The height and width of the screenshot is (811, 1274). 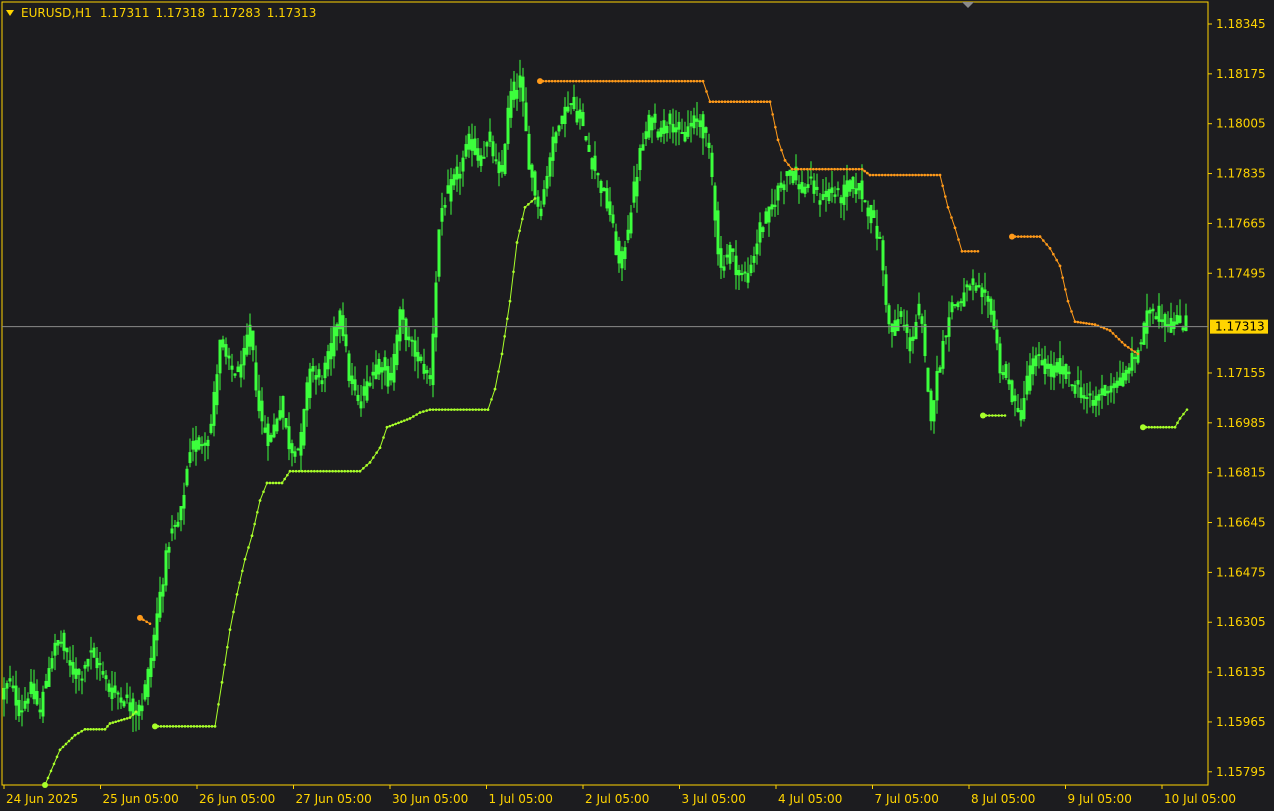 What do you see at coordinates (1003, 799) in the screenshot?
I see `x-axis-tick-label: 8 Jul 05:00` at bounding box center [1003, 799].